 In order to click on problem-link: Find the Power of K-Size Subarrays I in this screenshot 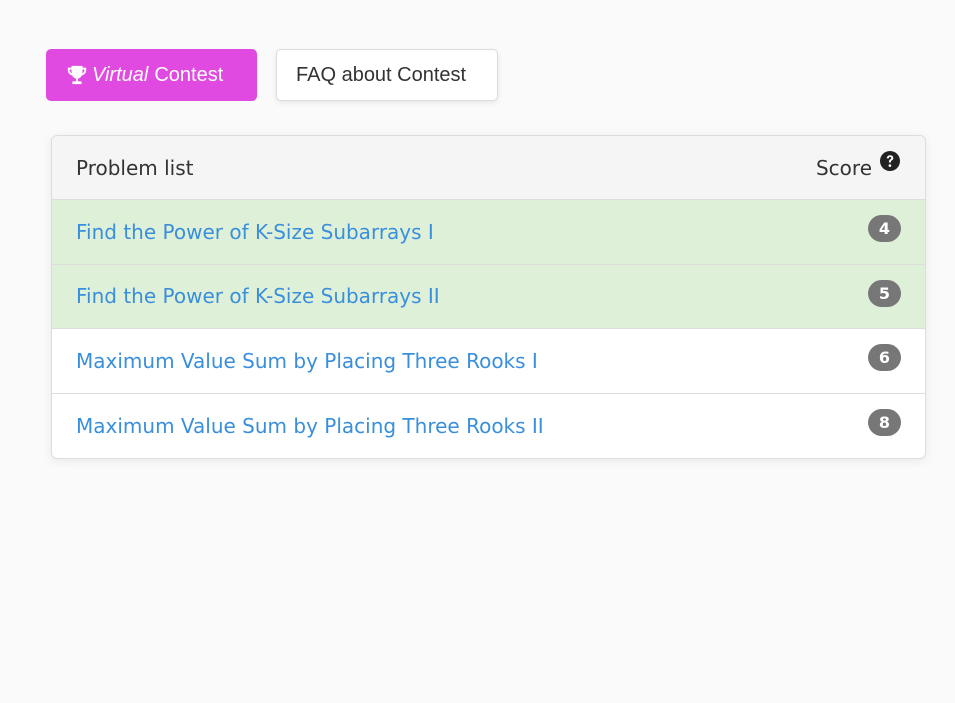, I will do `click(255, 232)`.